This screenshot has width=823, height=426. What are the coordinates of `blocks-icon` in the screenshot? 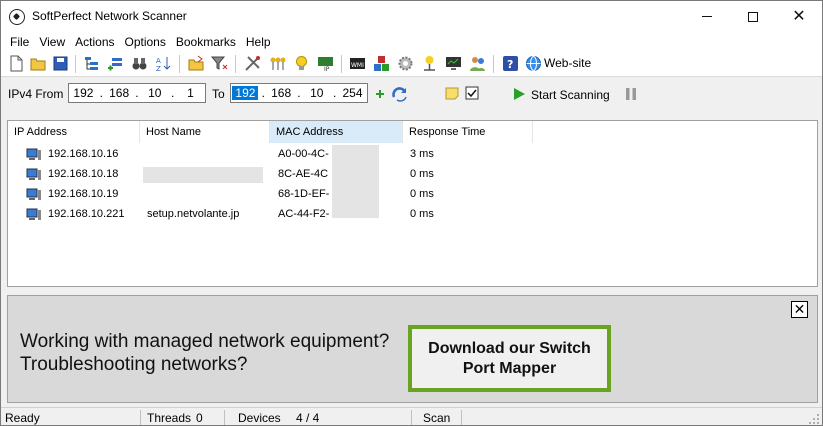 It's located at (381, 63).